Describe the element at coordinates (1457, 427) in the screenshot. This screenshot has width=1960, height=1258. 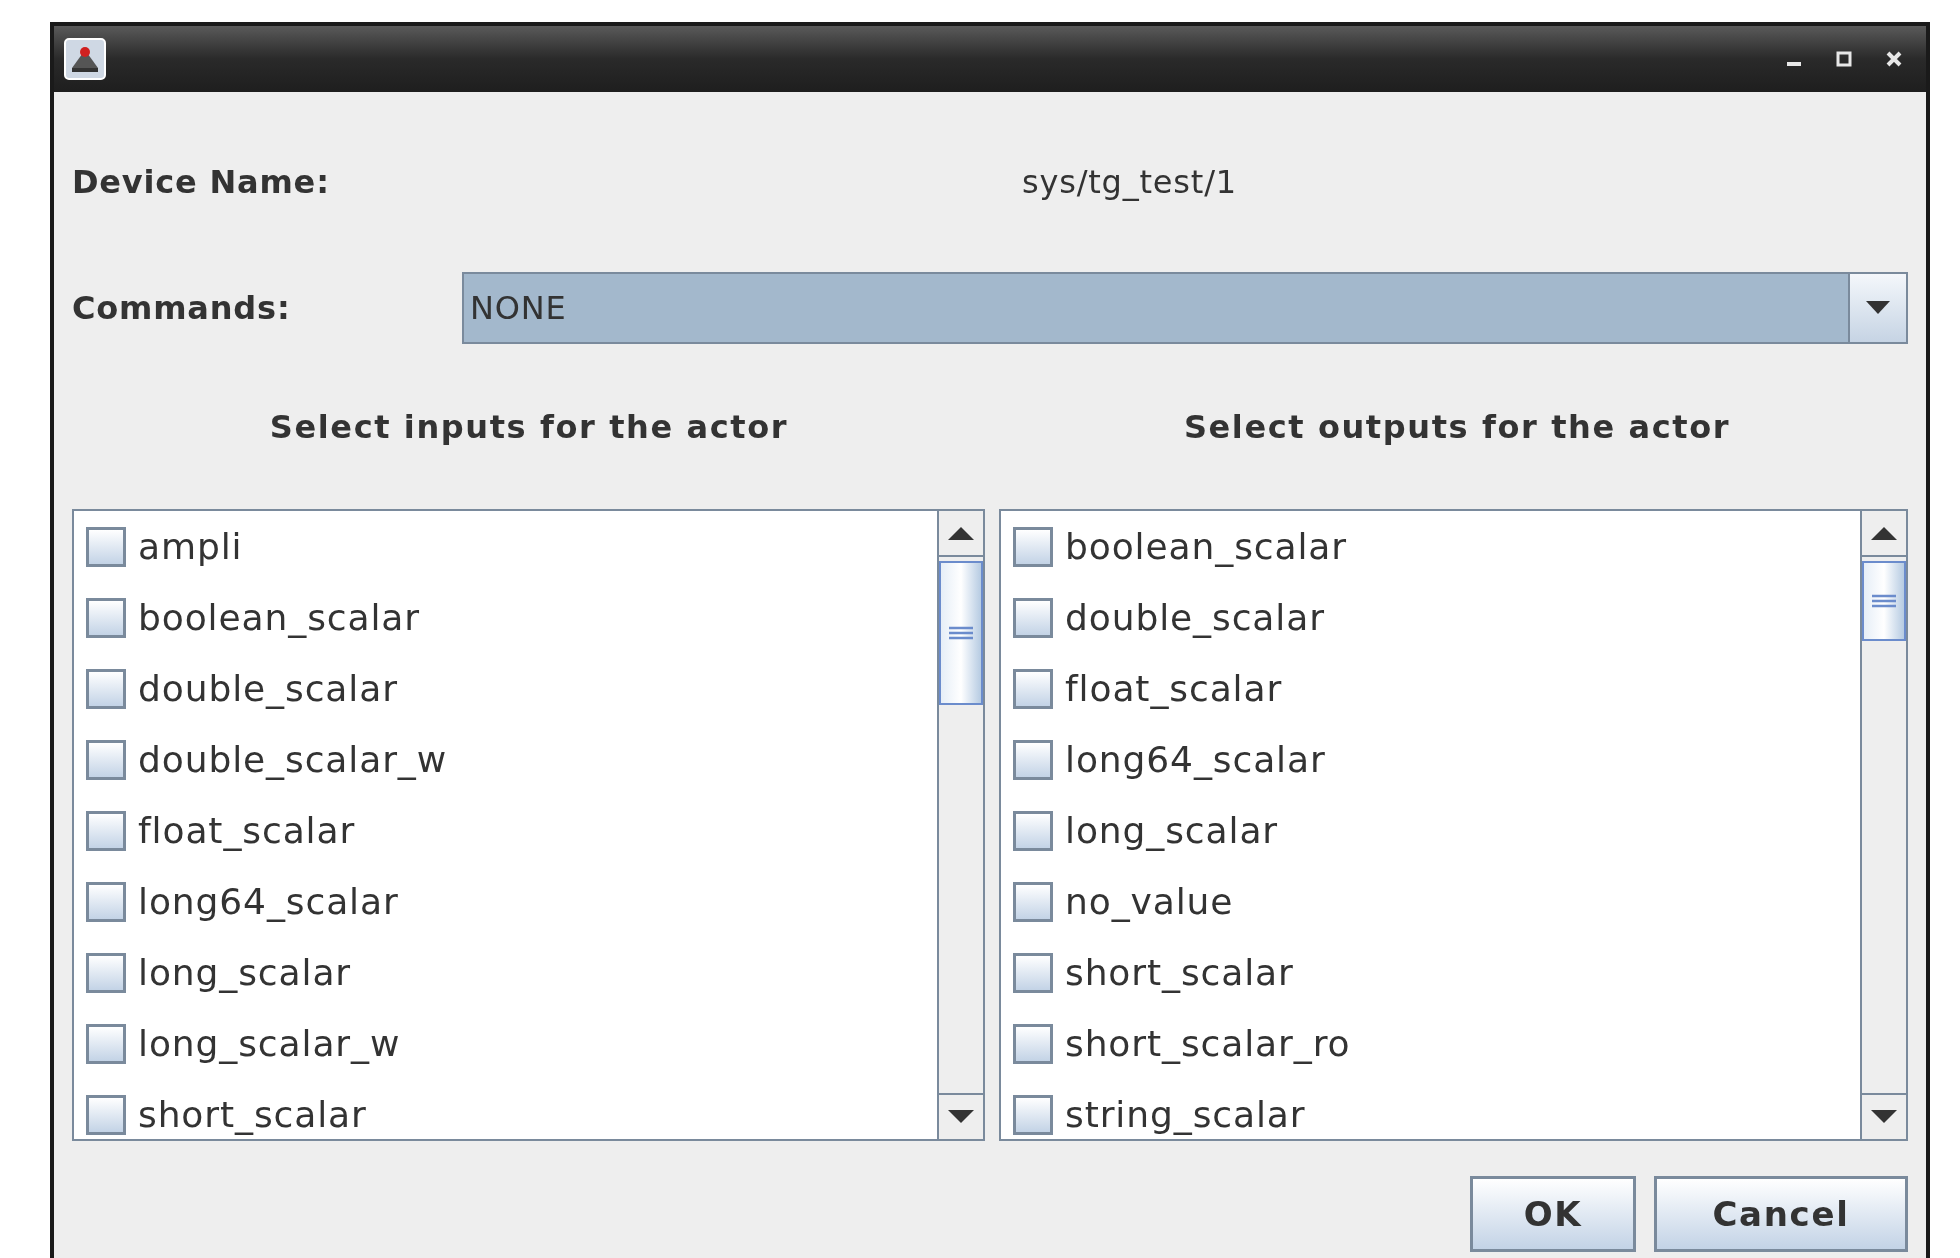
I see `outputs-heading: Select outputs for the actor` at that location.